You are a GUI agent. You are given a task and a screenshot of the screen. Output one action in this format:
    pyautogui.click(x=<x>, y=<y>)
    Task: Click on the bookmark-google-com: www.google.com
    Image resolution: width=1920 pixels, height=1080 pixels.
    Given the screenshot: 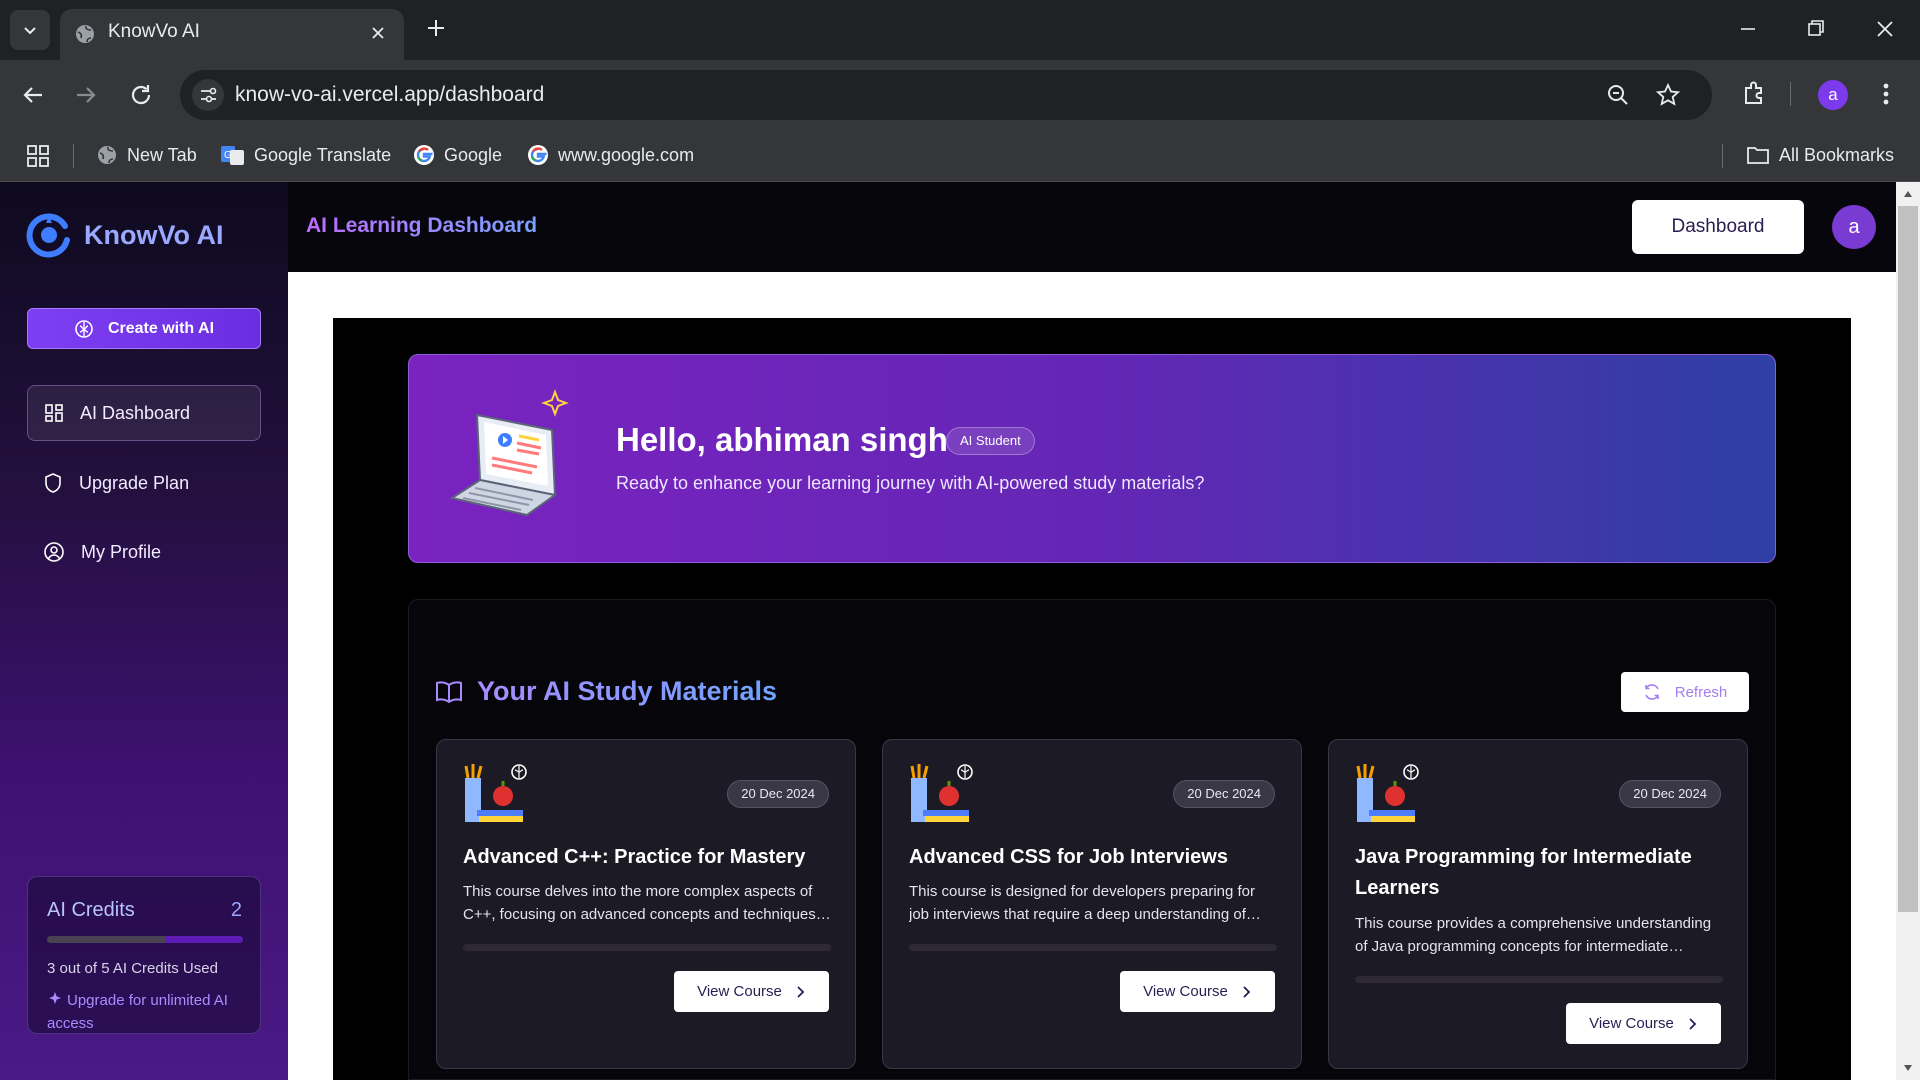 What is the action you would take?
    pyautogui.click(x=610, y=155)
    